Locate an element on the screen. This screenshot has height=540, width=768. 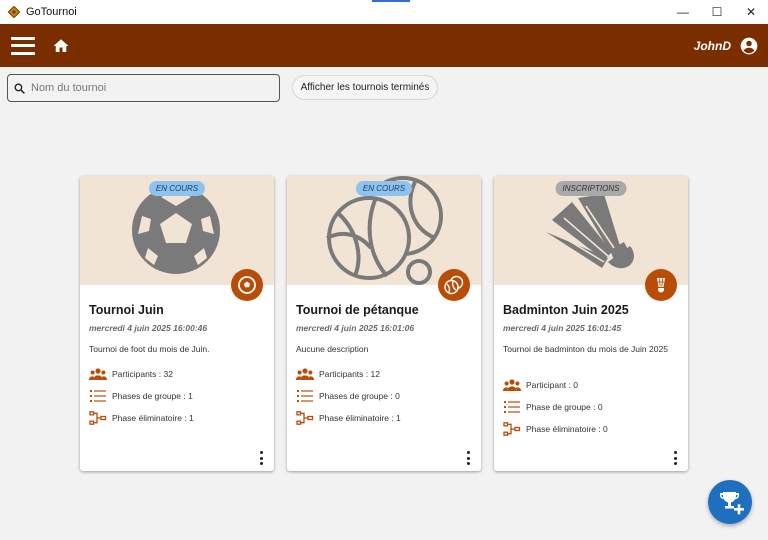
group-phases-stat: Phases de groupe : 0 is located at coordinates (348, 396).